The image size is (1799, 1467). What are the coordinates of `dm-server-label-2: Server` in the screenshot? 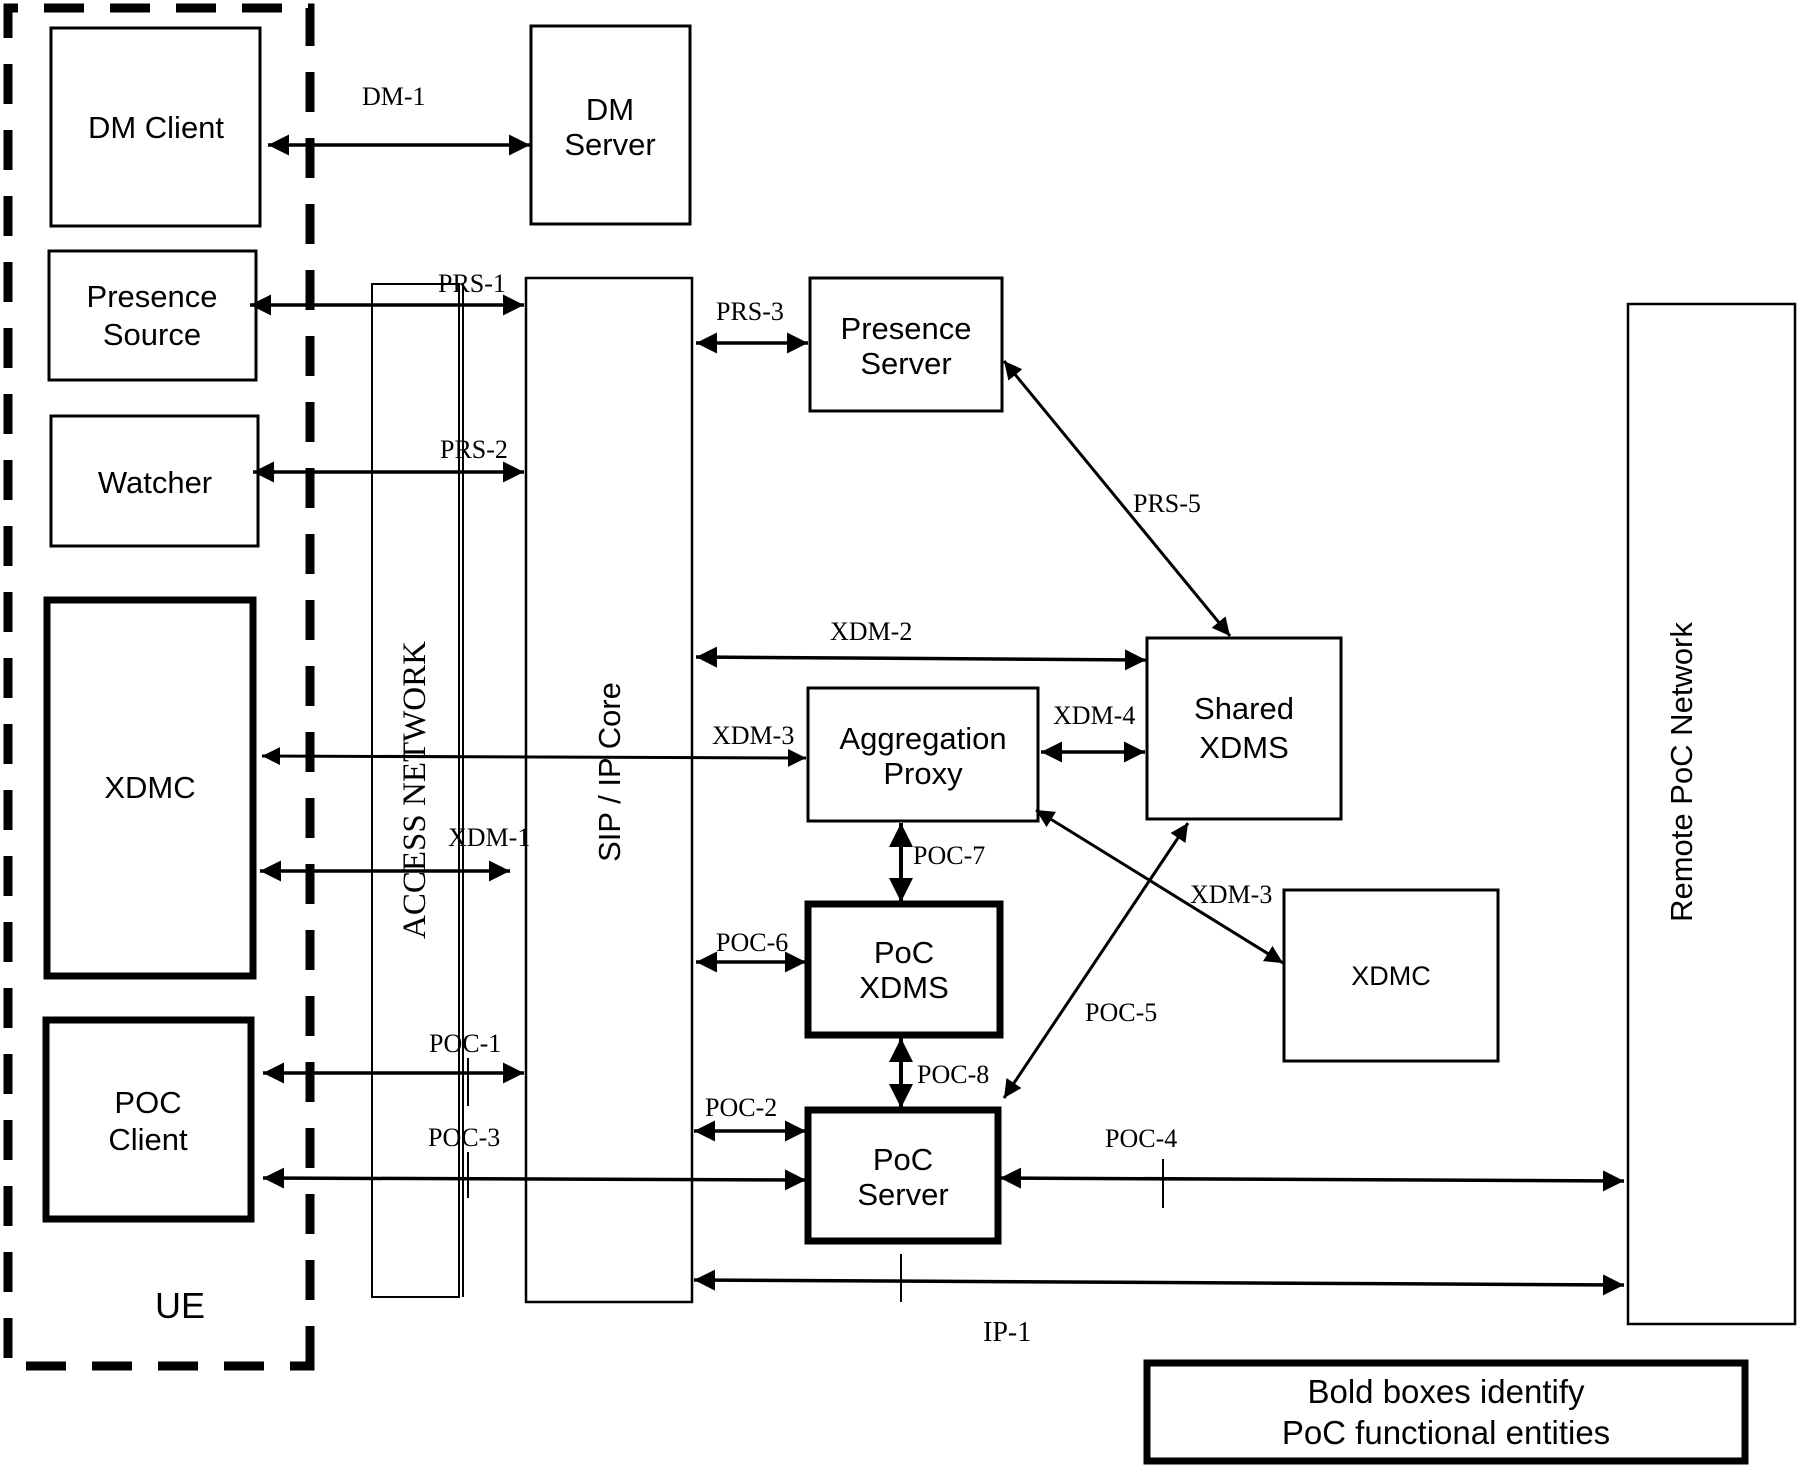 It's located at (609, 144).